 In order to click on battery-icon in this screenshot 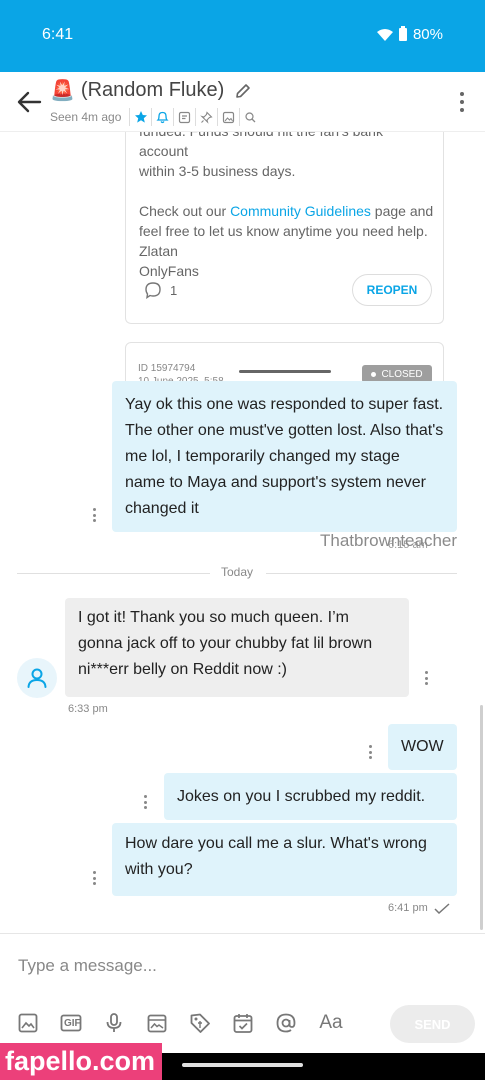, I will do `click(402, 33)`.